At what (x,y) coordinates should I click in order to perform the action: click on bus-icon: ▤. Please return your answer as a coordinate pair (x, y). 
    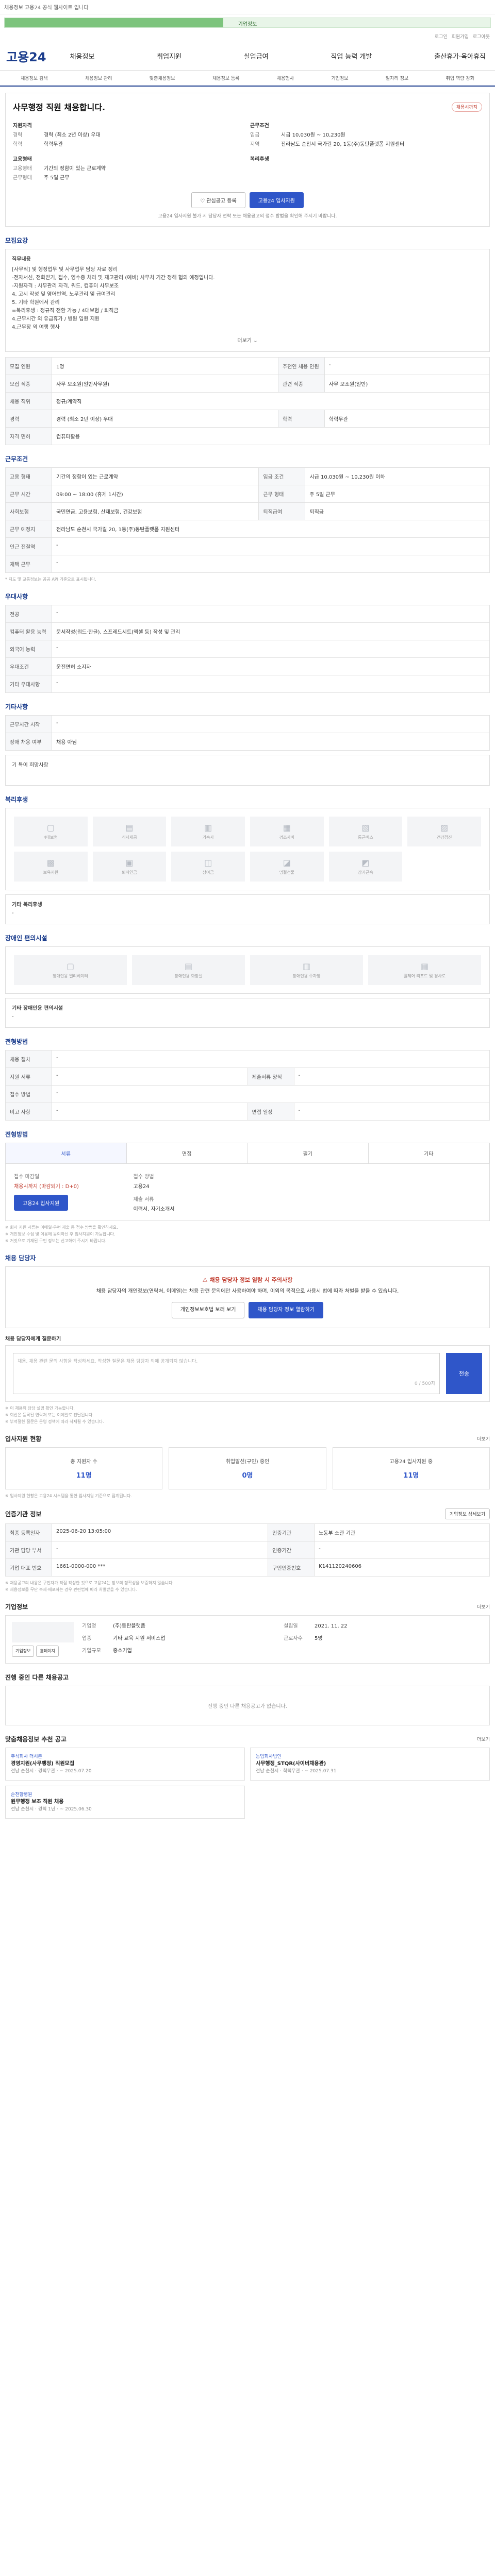
    Looking at the image, I should click on (129, 828).